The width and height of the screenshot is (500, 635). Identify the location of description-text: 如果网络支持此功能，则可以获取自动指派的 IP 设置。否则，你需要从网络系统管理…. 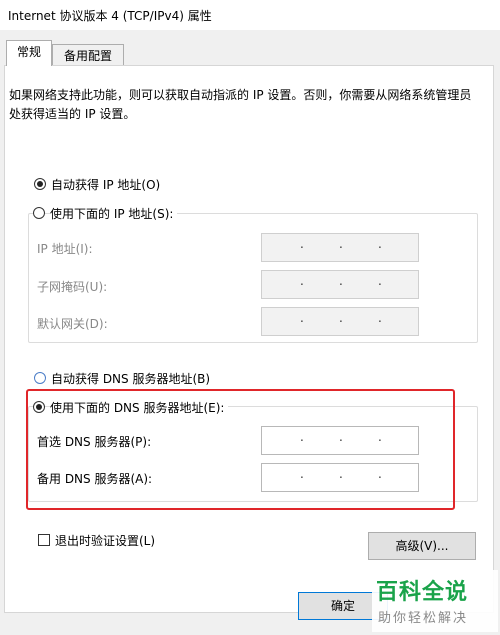
(240, 104).